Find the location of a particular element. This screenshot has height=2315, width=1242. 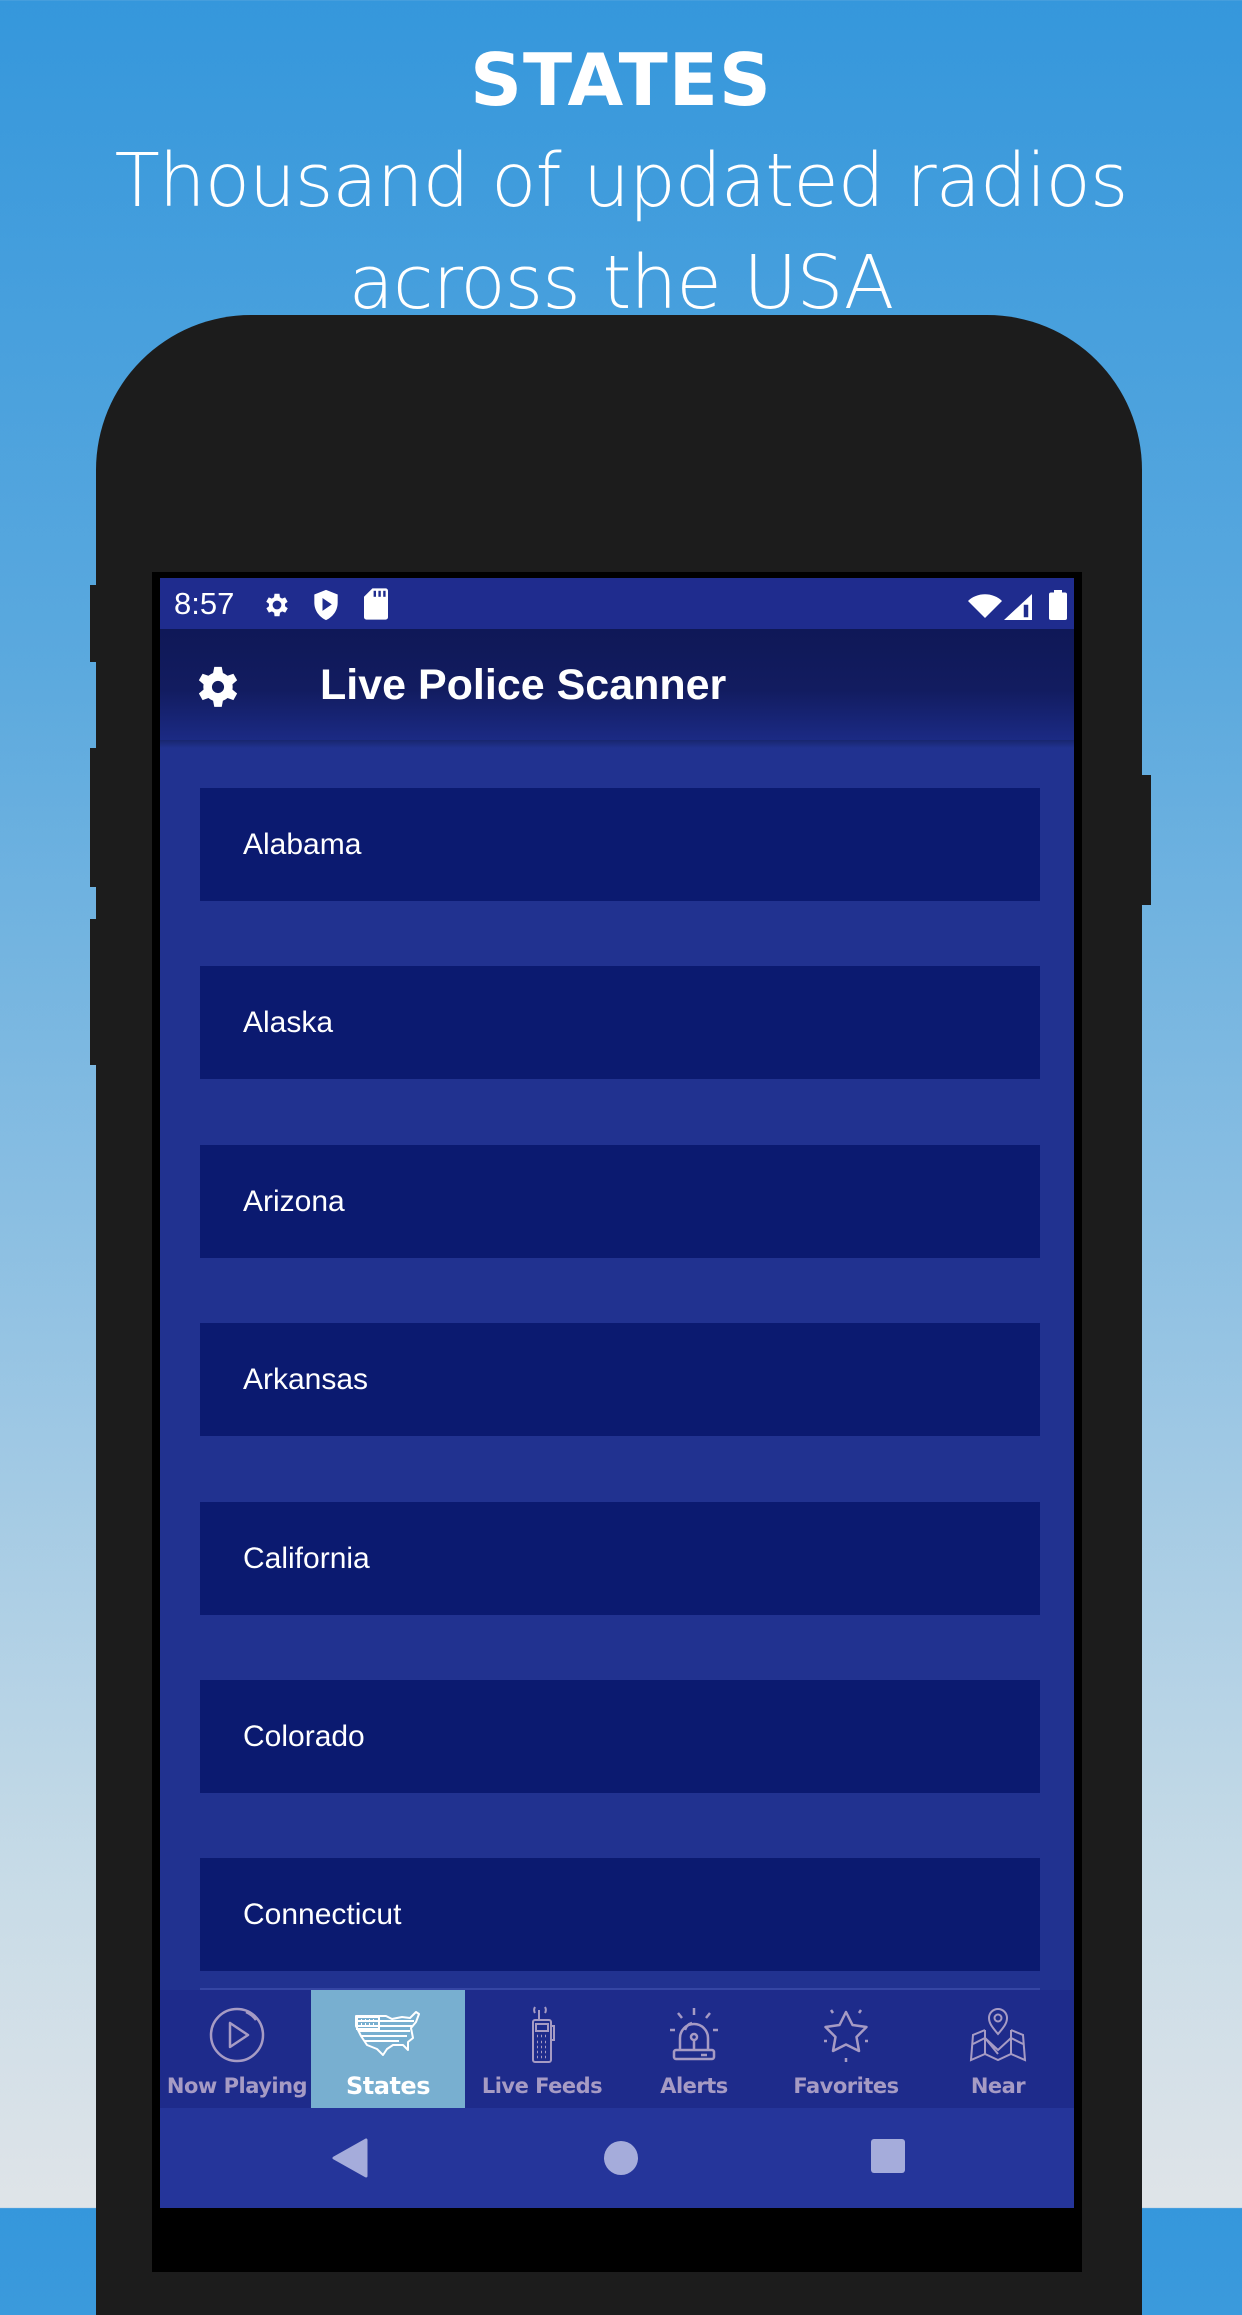

home-icon is located at coordinates (621, 2160).